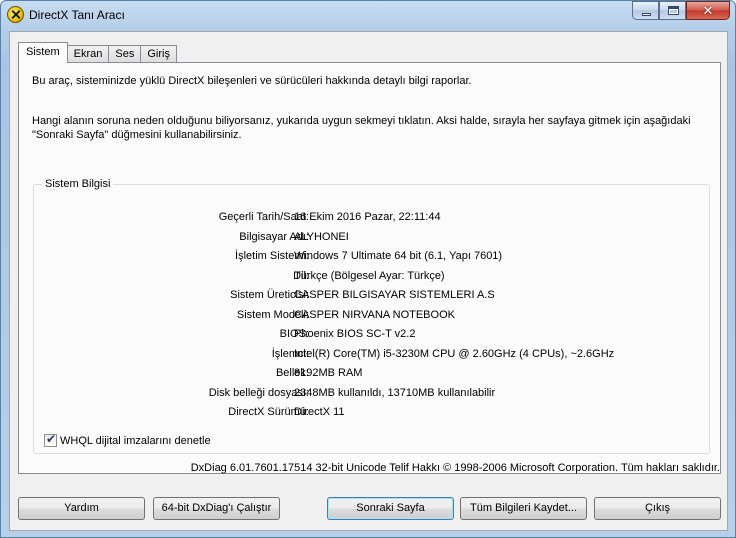 This screenshot has height=538, width=736. What do you see at coordinates (372, 375) in the screenshot?
I see `info-row-memory: Bellek: 8192MB RAM` at bounding box center [372, 375].